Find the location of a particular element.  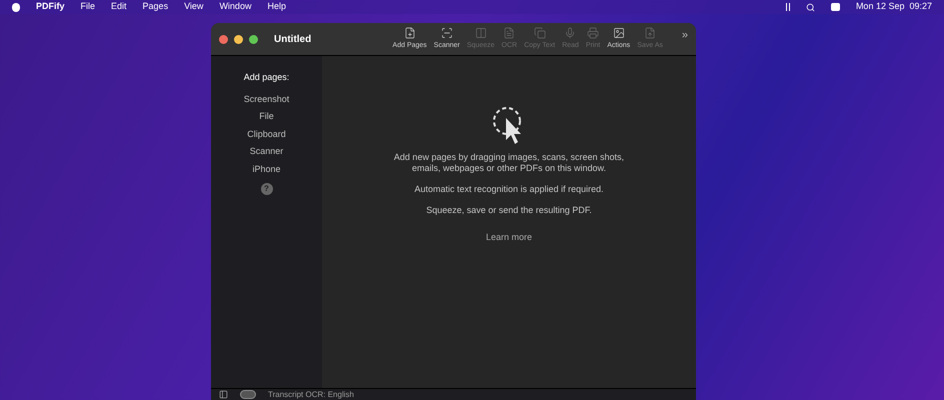

app-menu: PDFify is located at coordinates (50, 7).